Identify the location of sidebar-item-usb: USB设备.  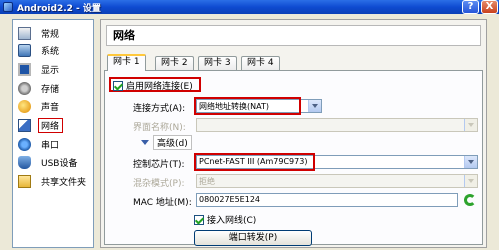
(54, 162).